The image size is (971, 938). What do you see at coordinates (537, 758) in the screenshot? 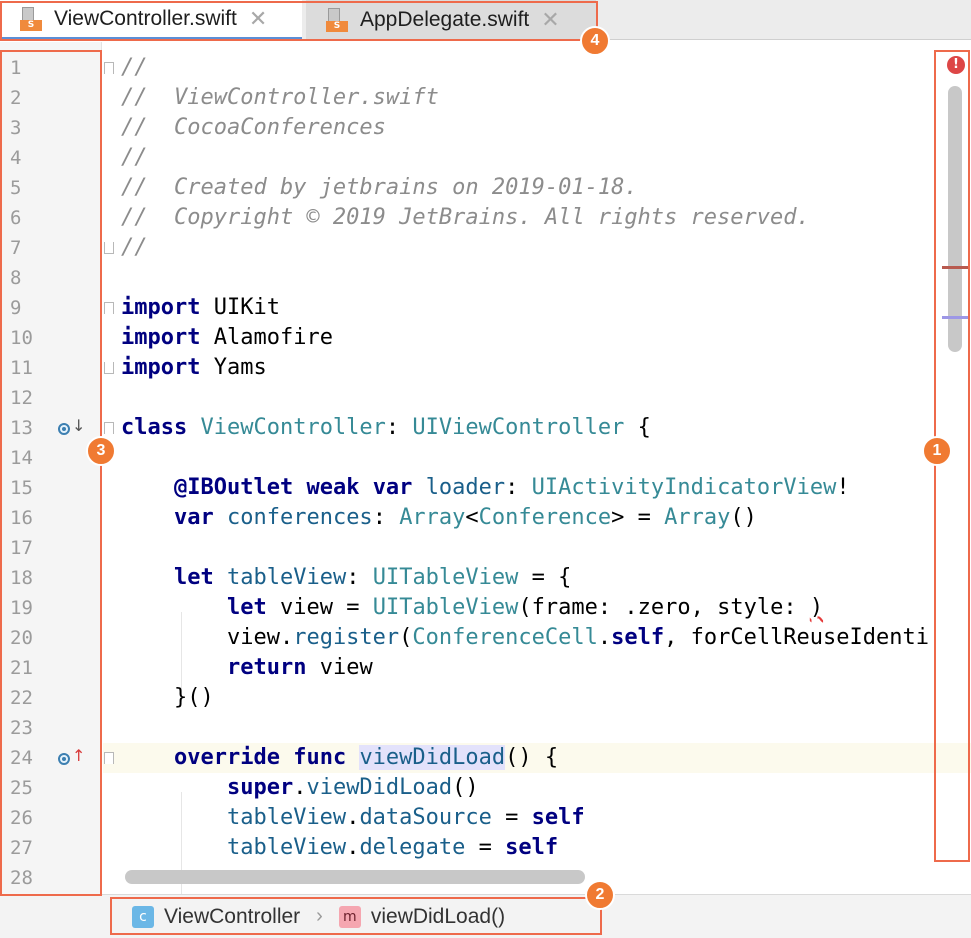
I see `current-code-line: override func viewDidLoad() {` at bounding box center [537, 758].